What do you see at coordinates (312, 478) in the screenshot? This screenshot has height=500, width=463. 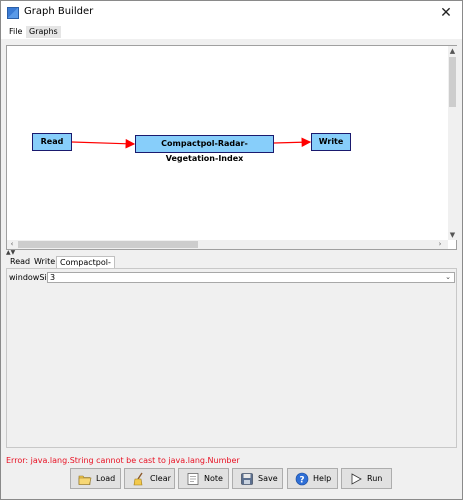 I see `help-button: ? Help` at bounding box center [312, 478].